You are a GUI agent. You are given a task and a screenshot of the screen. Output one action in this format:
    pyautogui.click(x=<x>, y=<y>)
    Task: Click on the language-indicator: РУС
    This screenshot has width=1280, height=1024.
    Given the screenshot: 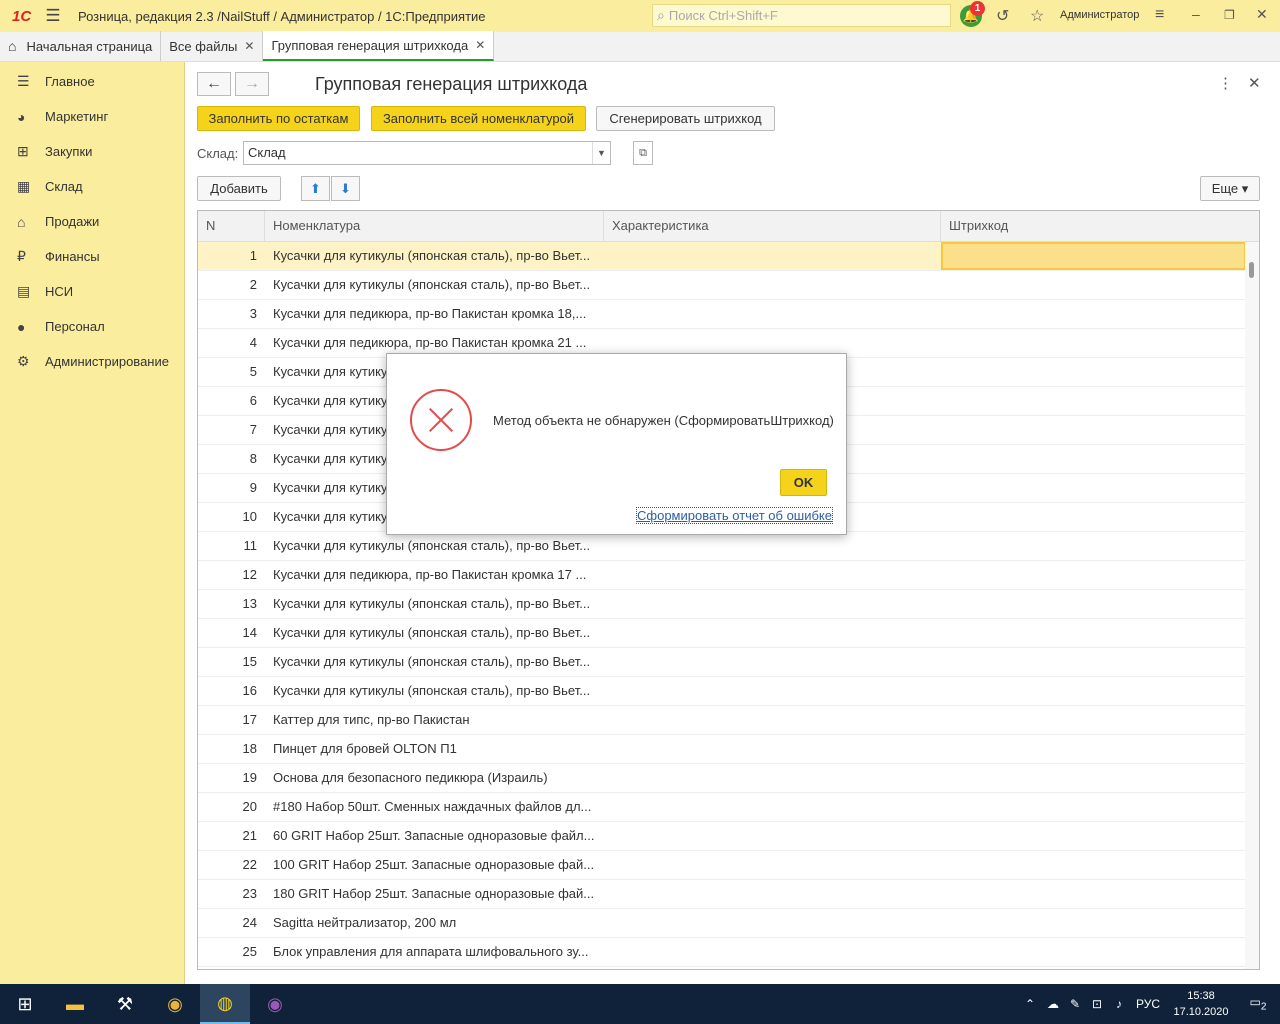 What is the action you would take?
    pyautogui.click(x=1148, y=1004)
    